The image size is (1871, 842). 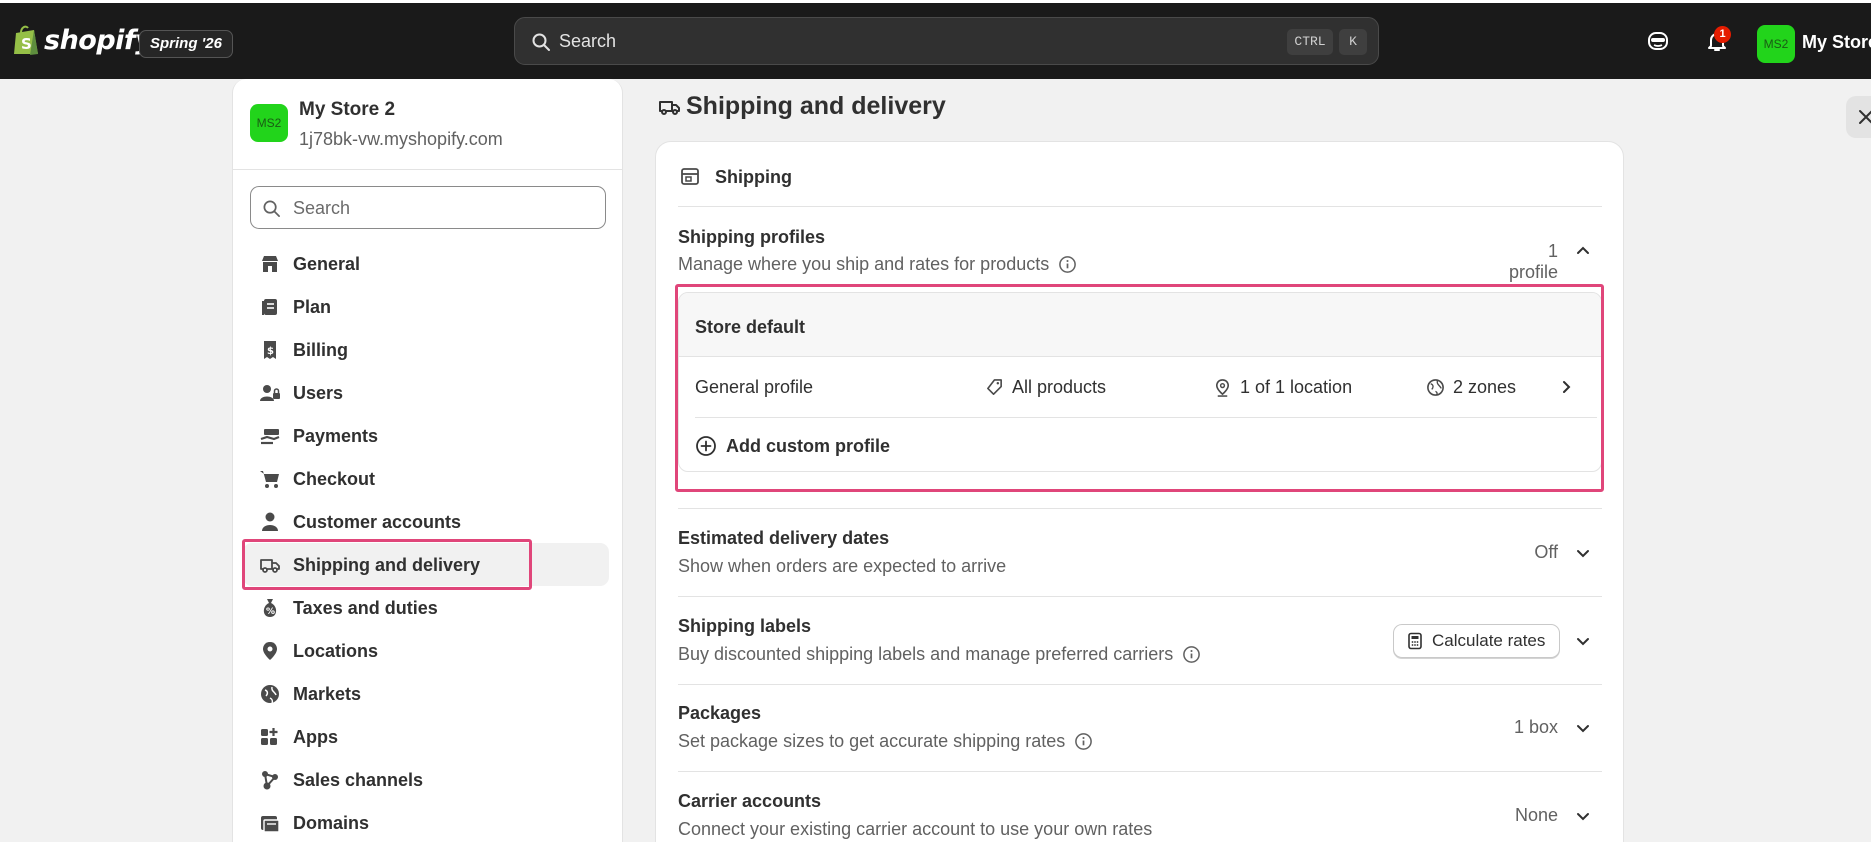 I want to click on sidebar-item-domains: Domains, so click(x=426, y=821).